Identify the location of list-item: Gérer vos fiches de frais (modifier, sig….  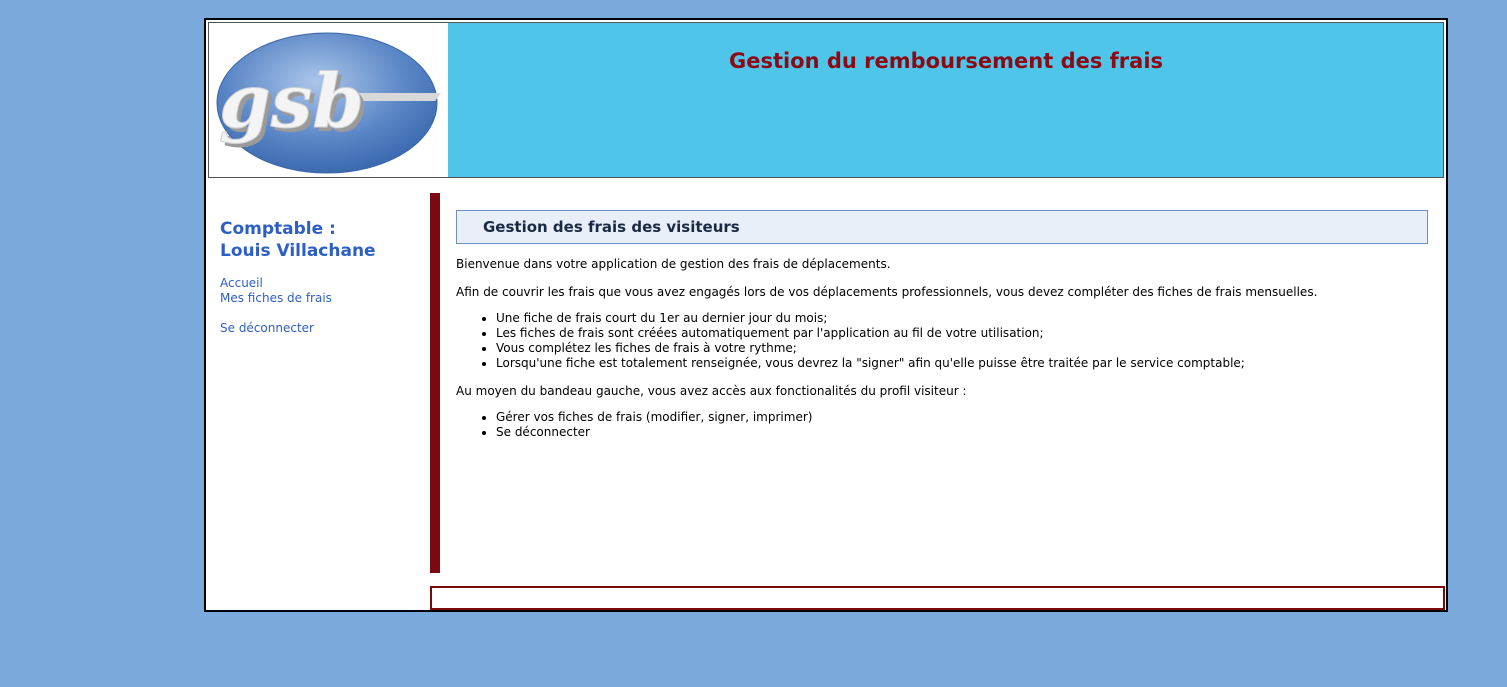
(962, 417).